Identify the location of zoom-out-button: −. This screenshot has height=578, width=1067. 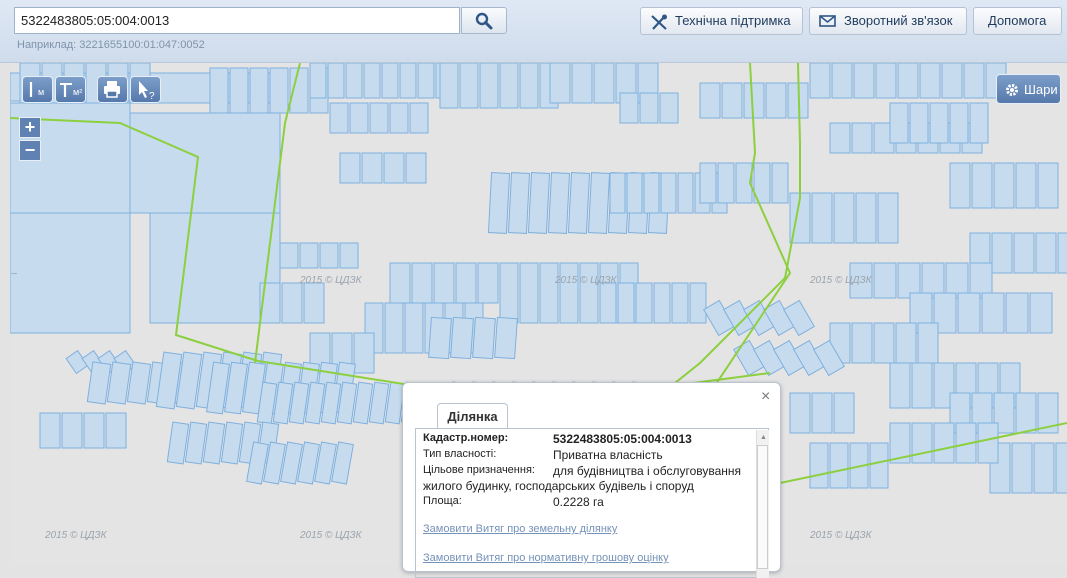
(30, 150).